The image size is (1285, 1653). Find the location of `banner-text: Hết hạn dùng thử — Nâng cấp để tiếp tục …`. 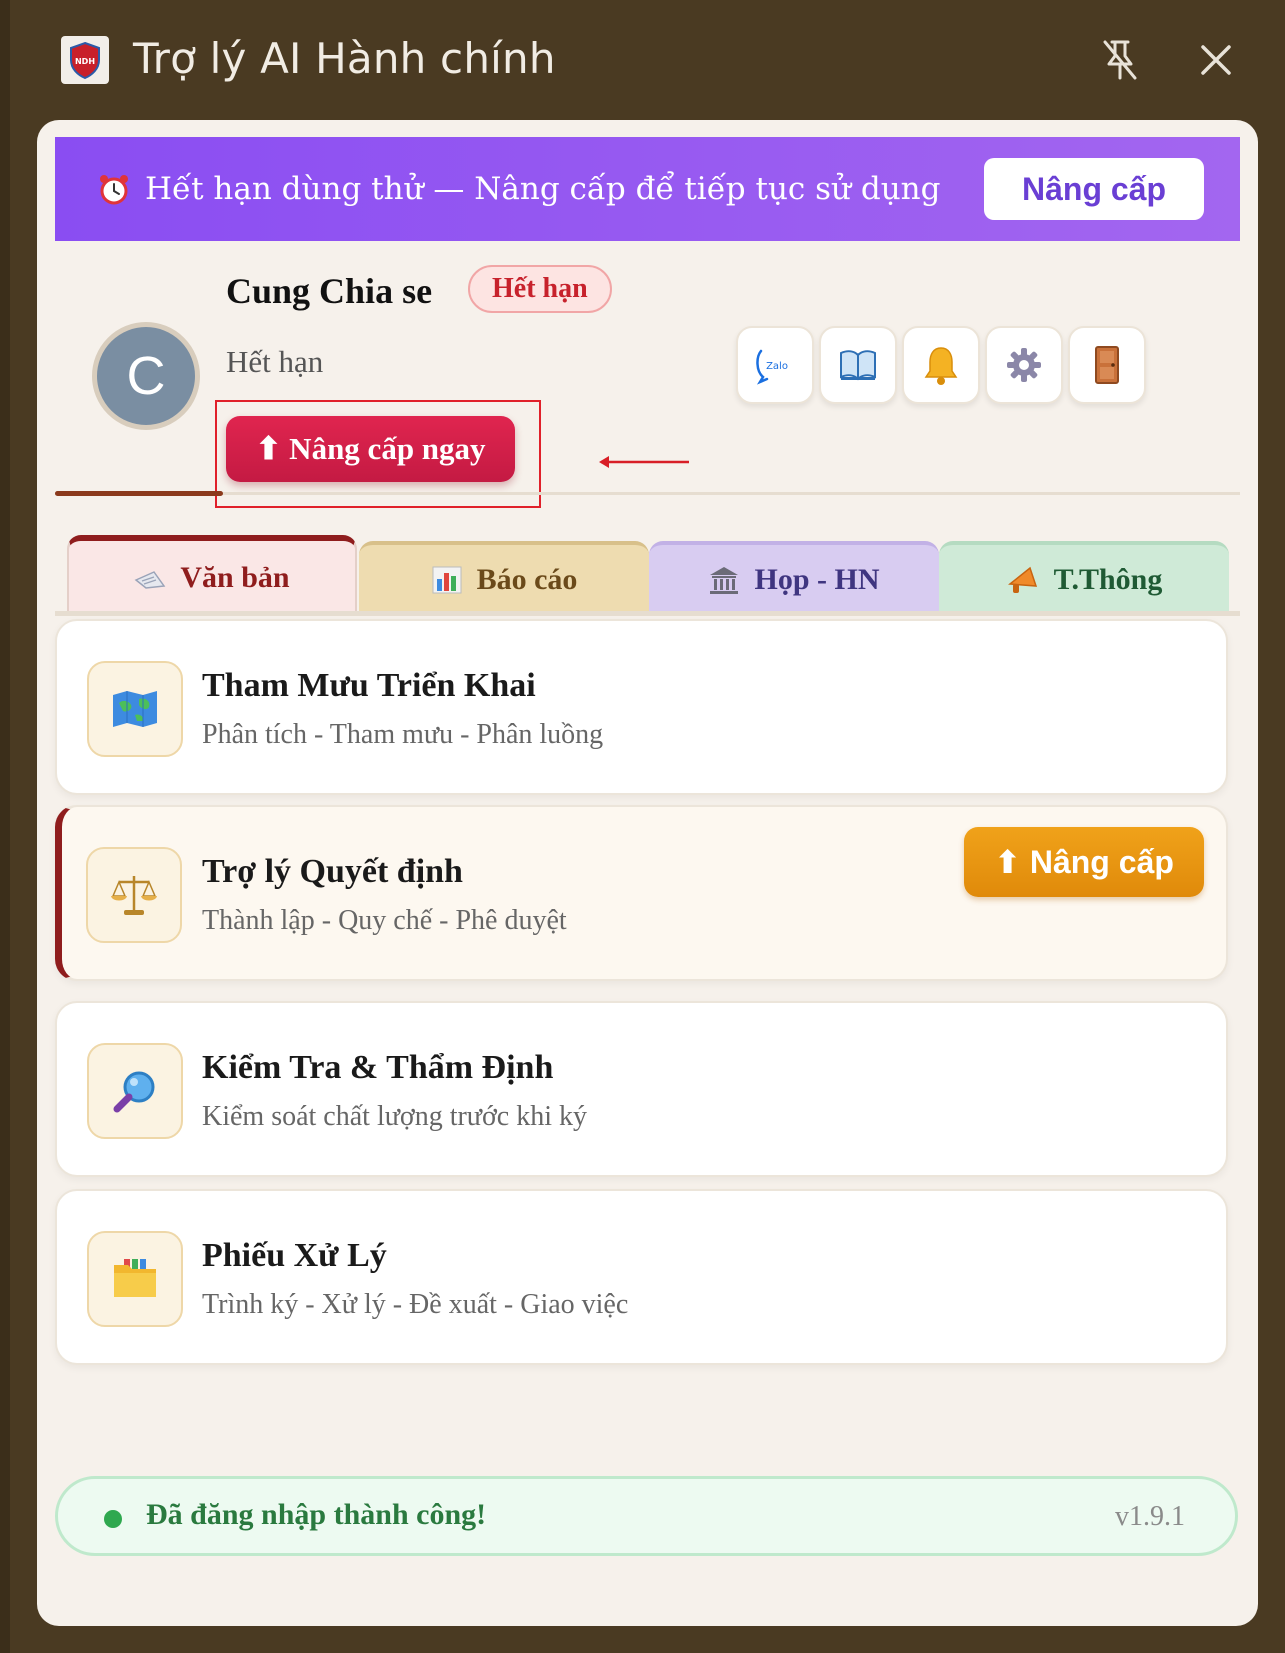

banner-text: Hết hạn dùng thử — Nâng cấp để tiếp tục … is located at coordinates (543, 189).